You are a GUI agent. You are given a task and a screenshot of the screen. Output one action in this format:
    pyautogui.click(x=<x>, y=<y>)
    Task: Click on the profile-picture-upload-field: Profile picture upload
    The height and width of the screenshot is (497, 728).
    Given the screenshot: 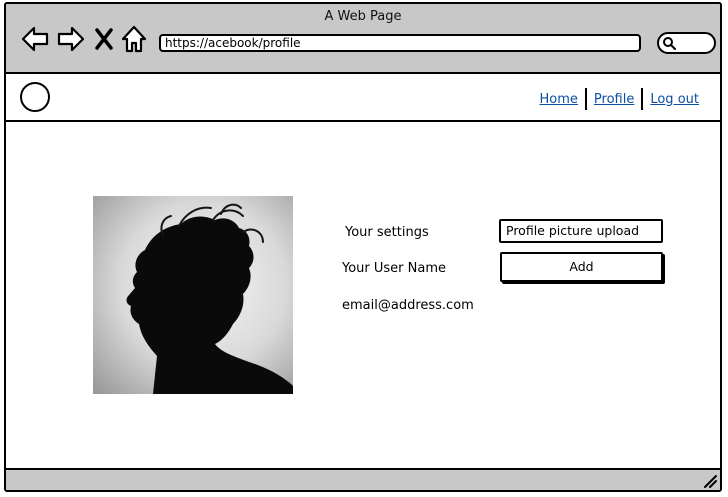 What is the action you would take?
    pyautogui.click(x=581, y=231)
    